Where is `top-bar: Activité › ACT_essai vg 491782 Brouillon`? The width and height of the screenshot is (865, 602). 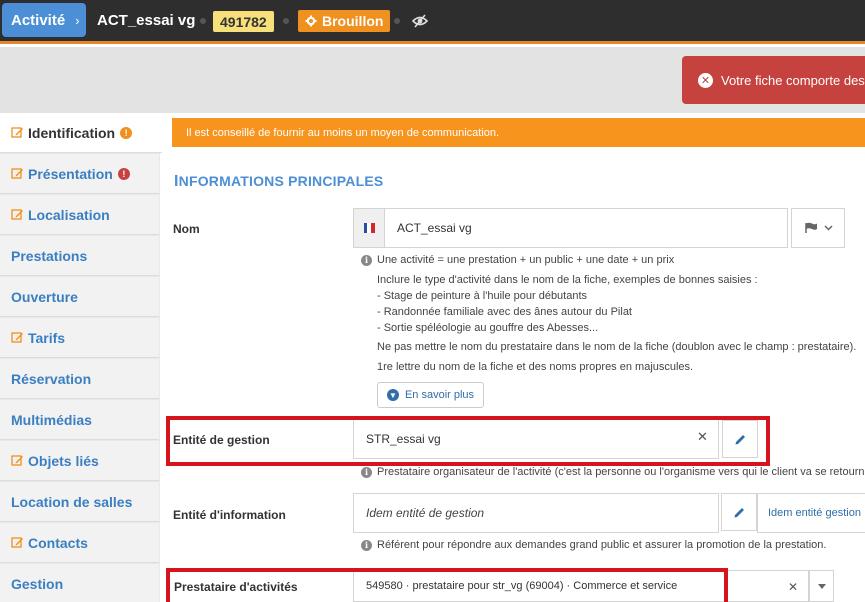 top-bar: Activité › ACT_essai vg 491782 Brouillon is located at coordinates (432, 22).